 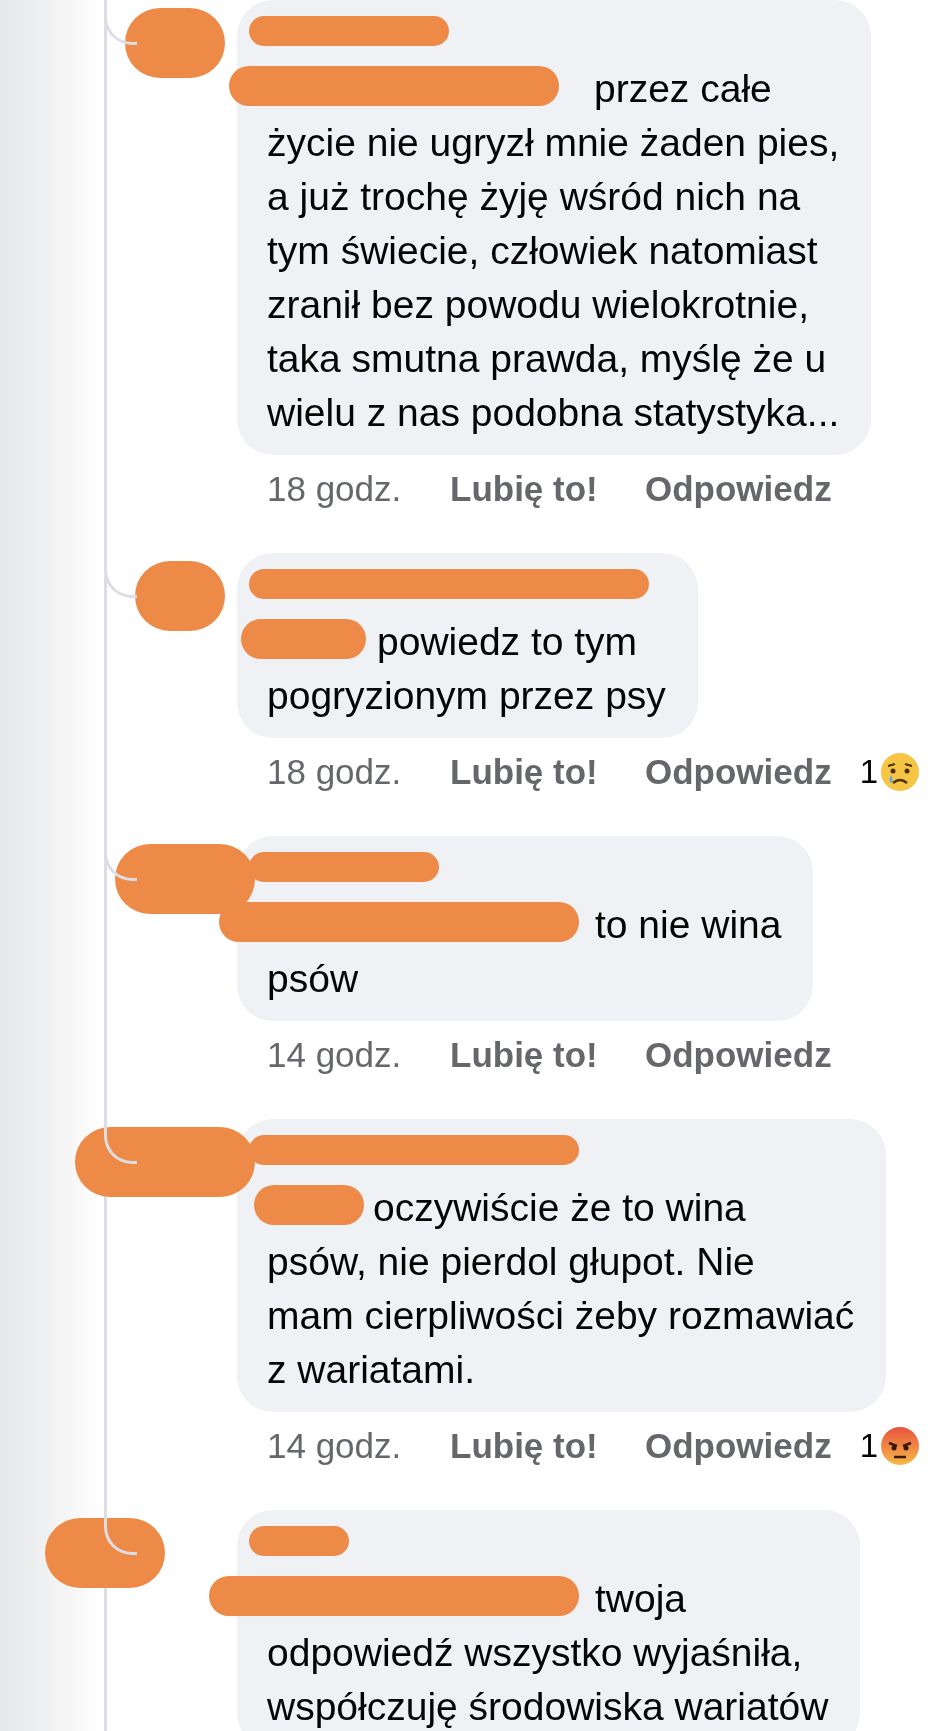 What do you see at coordinates (507, 642) in the screenshot?
I see `comment-text: powiedz to tym` at bounding box center [507, 642].